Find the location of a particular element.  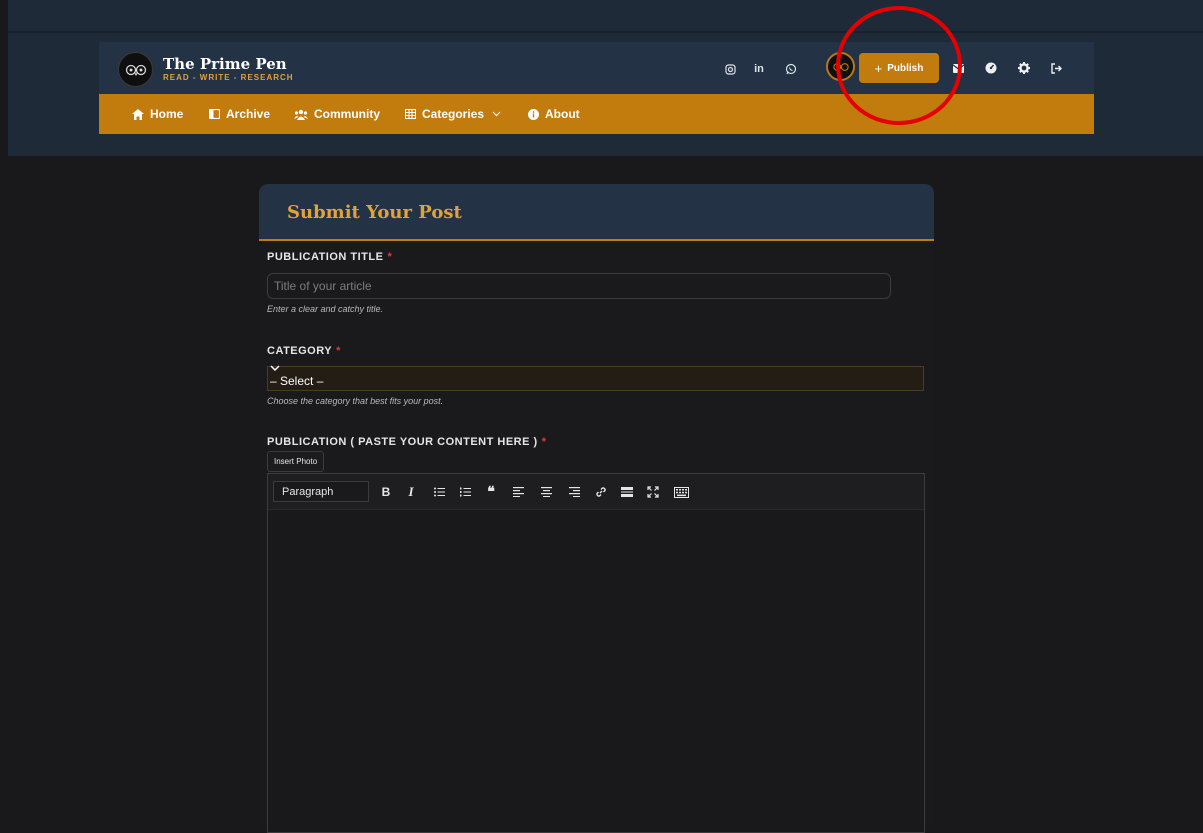

publish-label: Publish is located at coordinates (905, 68).